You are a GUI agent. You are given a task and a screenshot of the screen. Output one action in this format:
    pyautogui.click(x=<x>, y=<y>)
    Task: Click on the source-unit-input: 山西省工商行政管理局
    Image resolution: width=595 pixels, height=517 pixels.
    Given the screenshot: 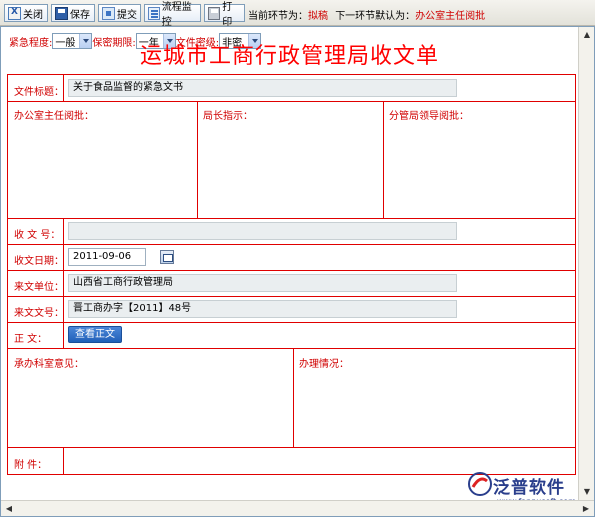 What is the action you would take?
    pyautogui.click(x=262, y=283)
    